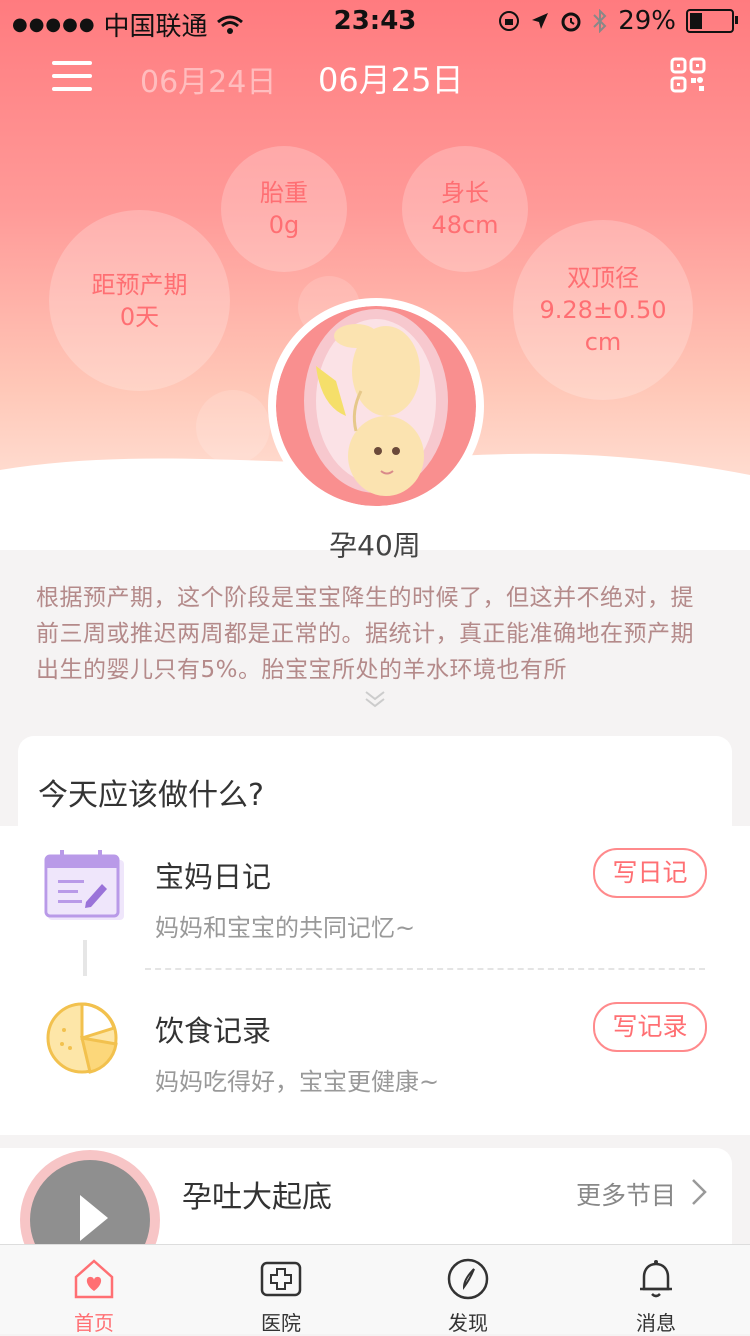 This screenshot has width=750, height=1336. What do you see at coordinates (375, 1289) in the screenshot?
I see `tab-bar: 首页 医院 发现 消息` at bounding box center [375, 1289].